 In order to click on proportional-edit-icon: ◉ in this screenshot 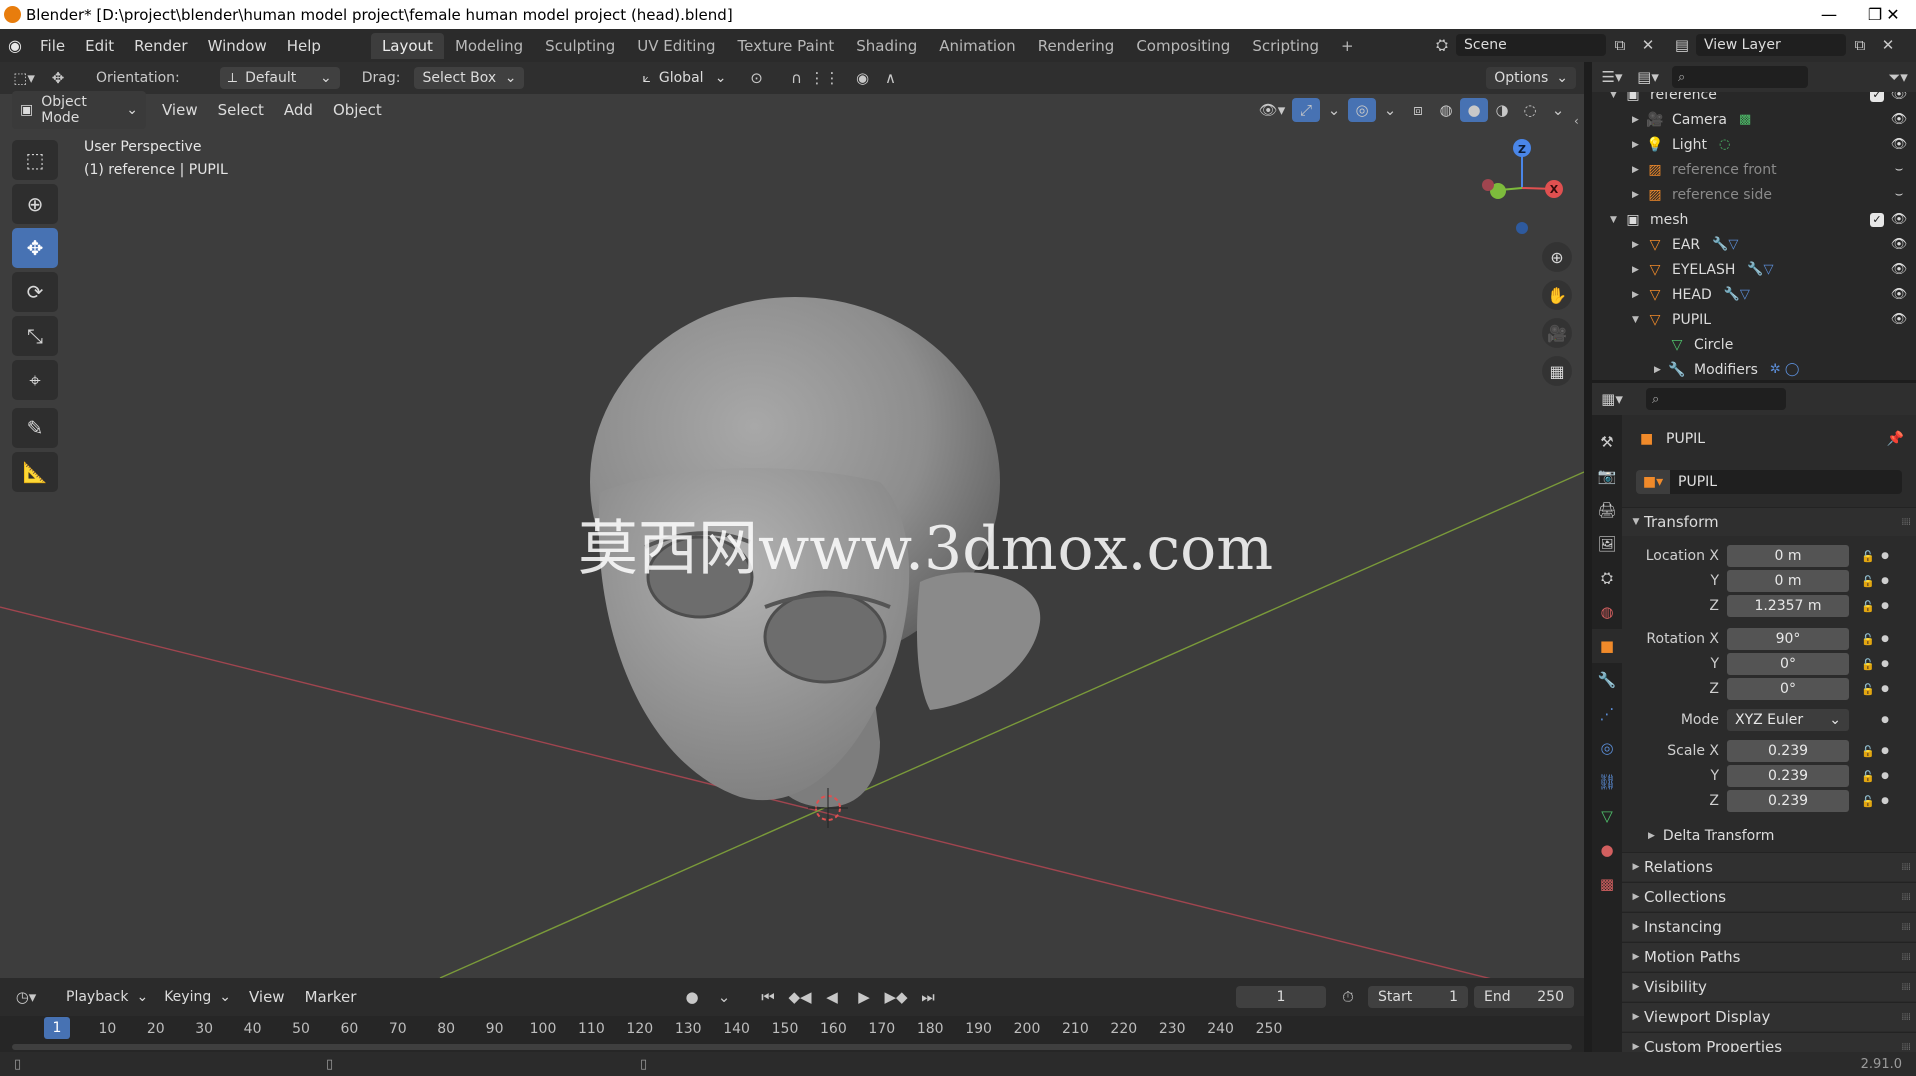, I will do `click(862, 78)`.